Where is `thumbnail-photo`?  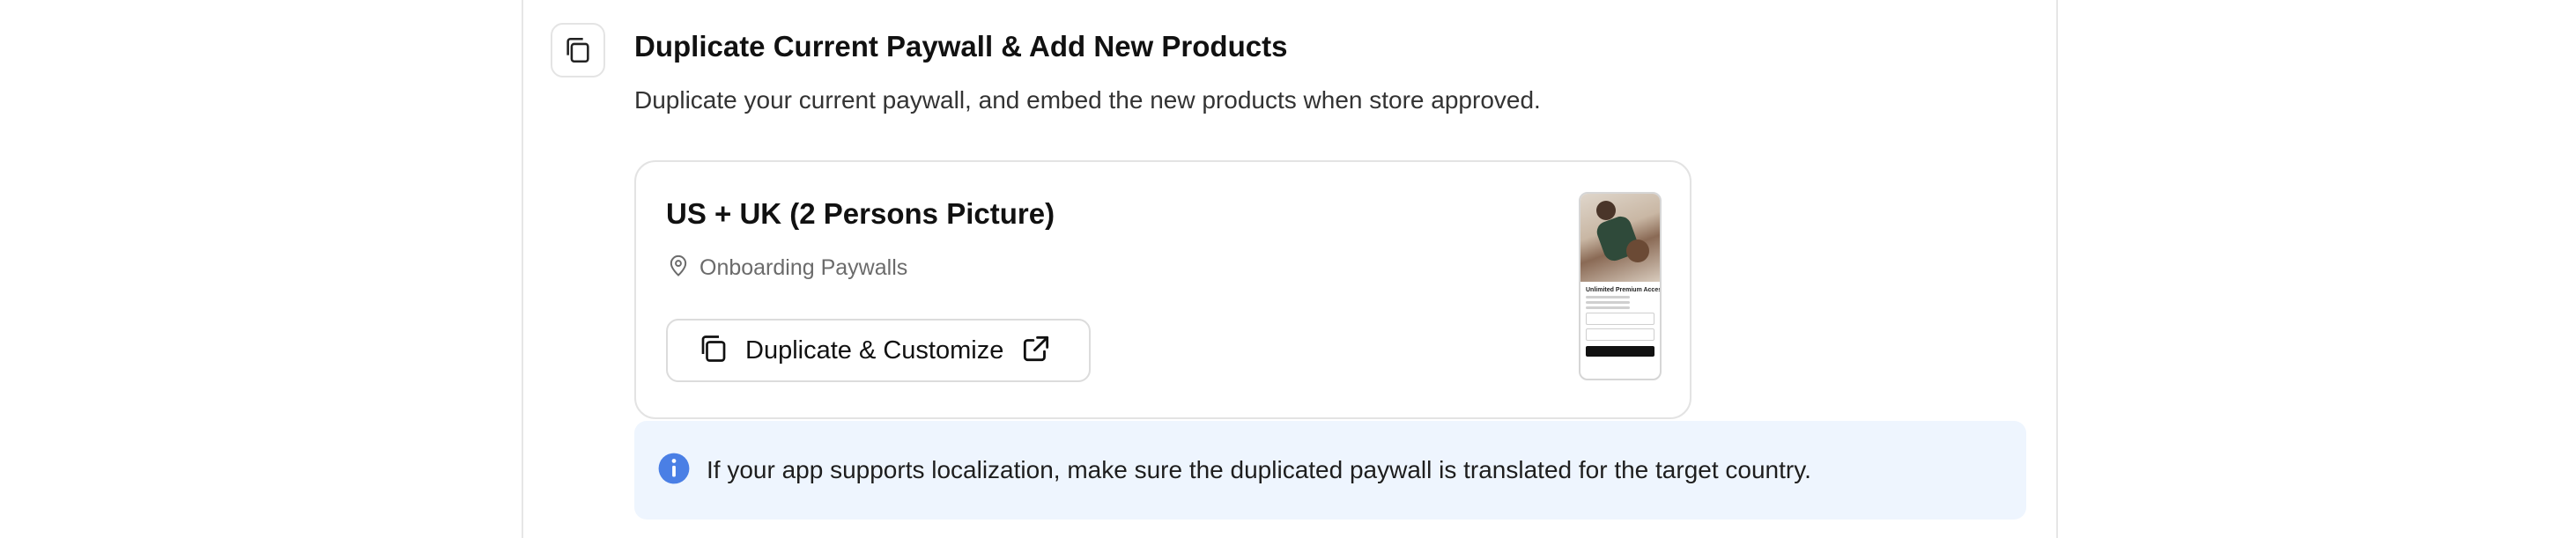
thumbnail-photo is located at coordinates (1620, 238).